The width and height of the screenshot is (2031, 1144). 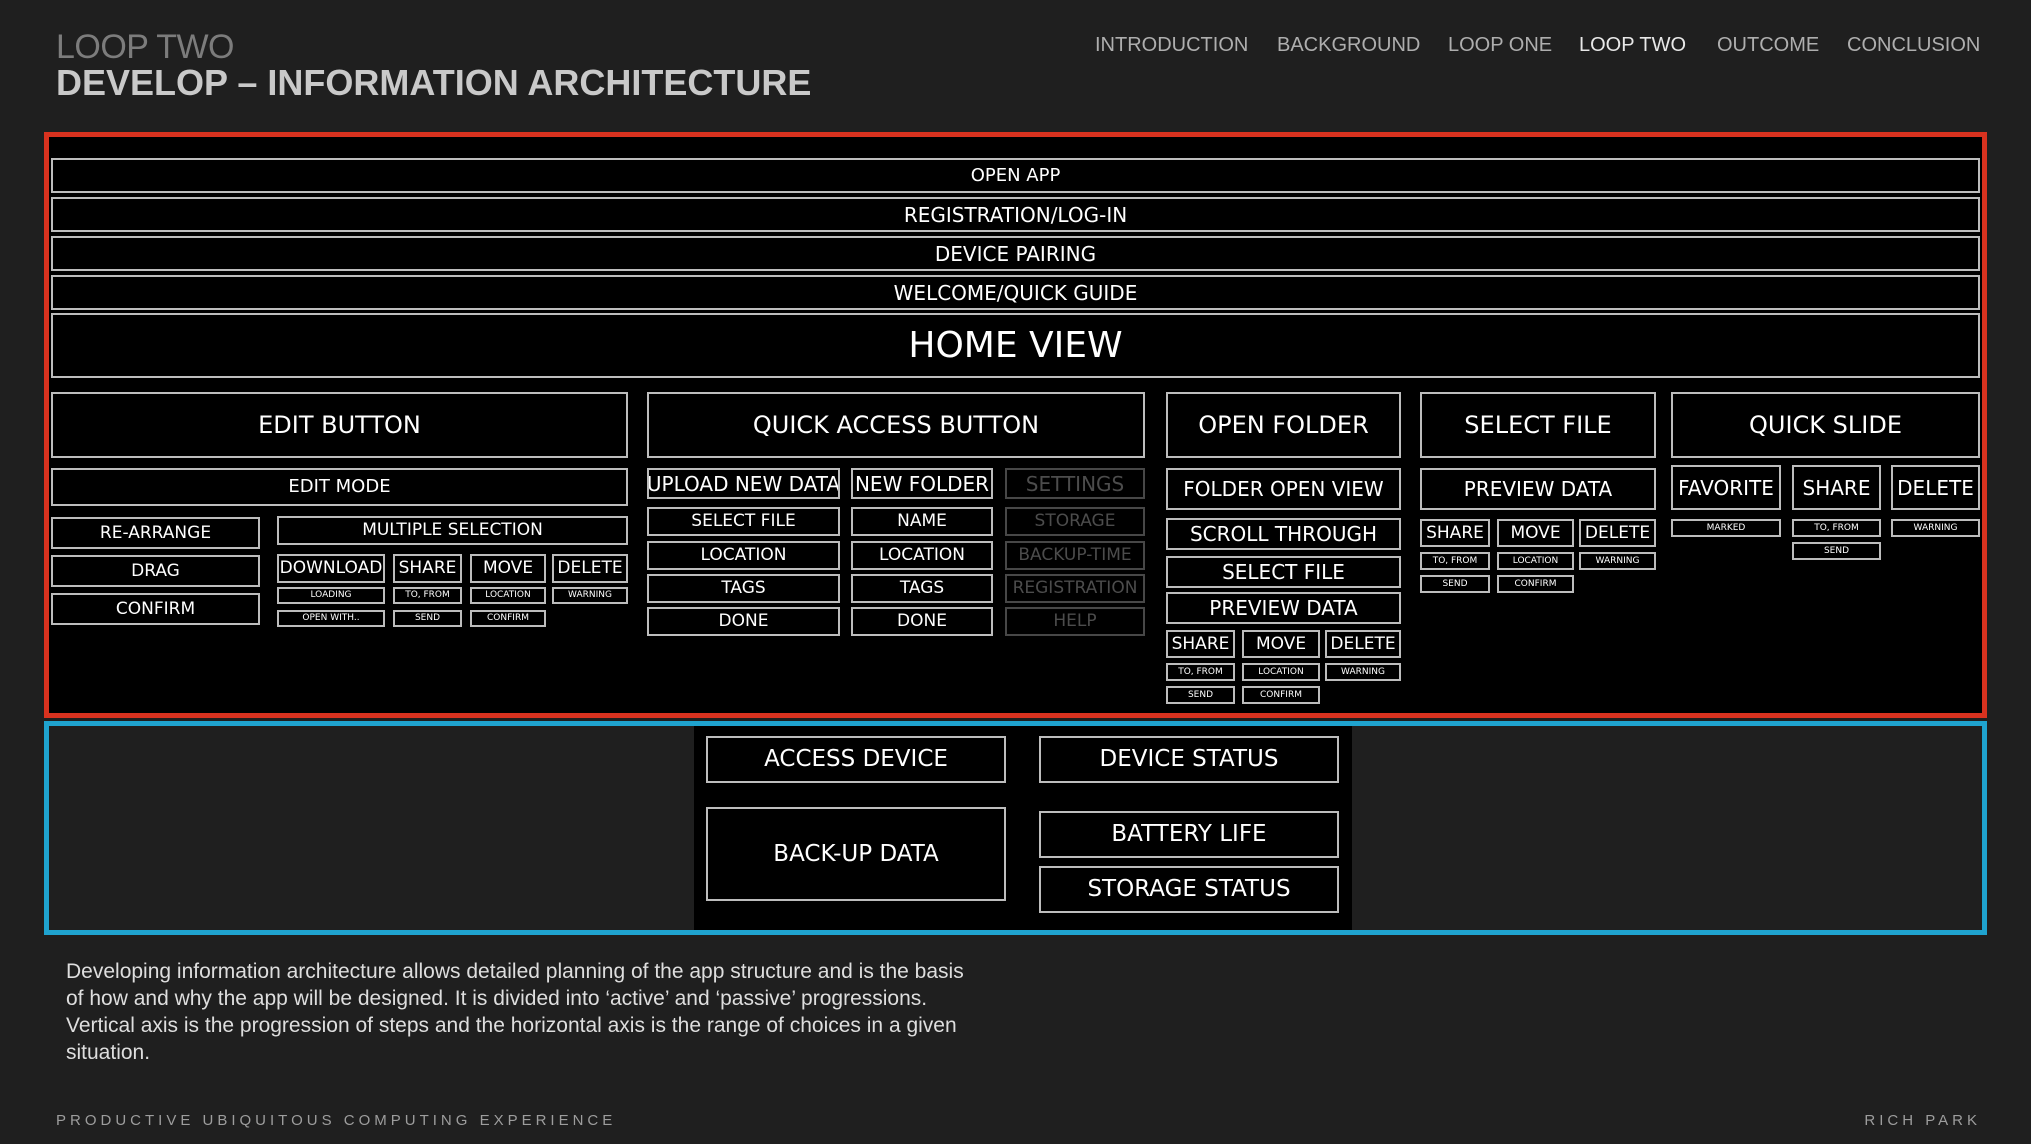 I want to click on open-folder-header: OPEN FOLDER, so click(x=1283, y=425).